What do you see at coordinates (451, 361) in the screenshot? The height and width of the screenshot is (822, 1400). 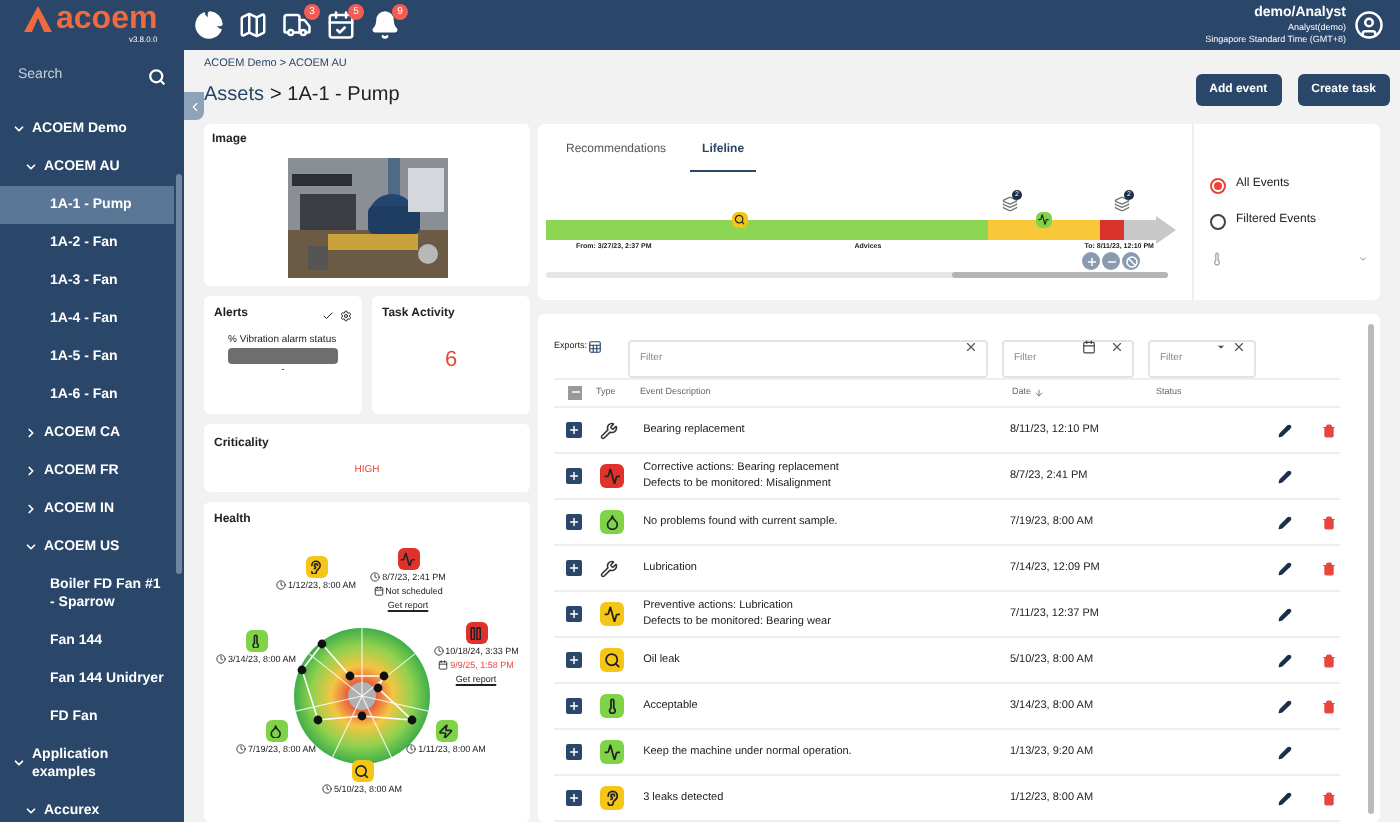 I see `task-count: 6` at bounding box center [451, 361].